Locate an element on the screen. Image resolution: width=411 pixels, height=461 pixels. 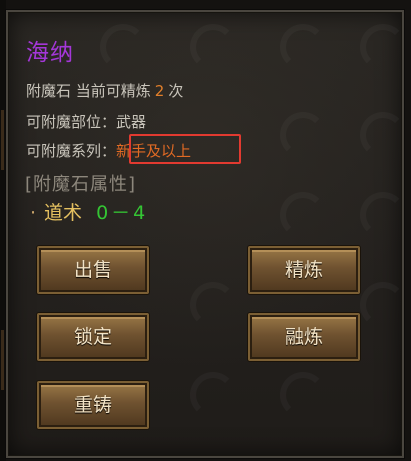
slot-value: 武器 is located at coordinates (131, 122).